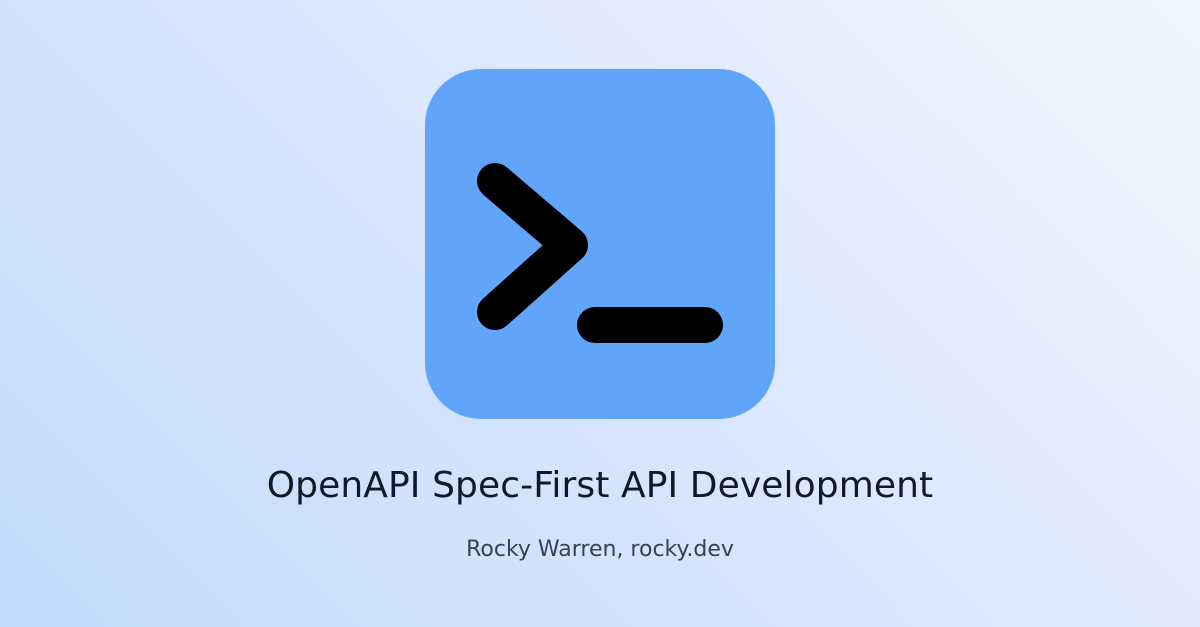 Image resolution: width=1200 pixels, height=627 pixels. Describe the element at coordinates (600, 485) in the screenshot. I see `page-title: OpenAPI Spec-First API Development` at that location.